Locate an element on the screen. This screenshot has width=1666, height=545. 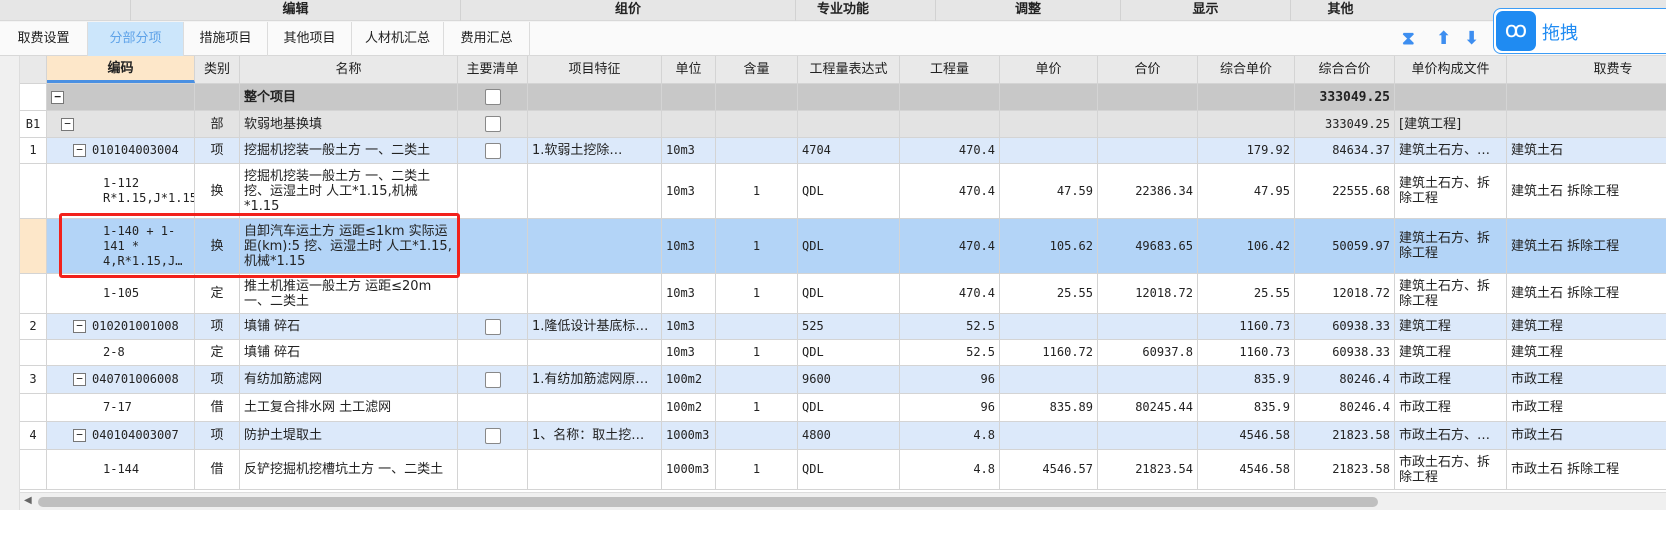
column-header-name: 名称 is located at coordinates (349, 69).